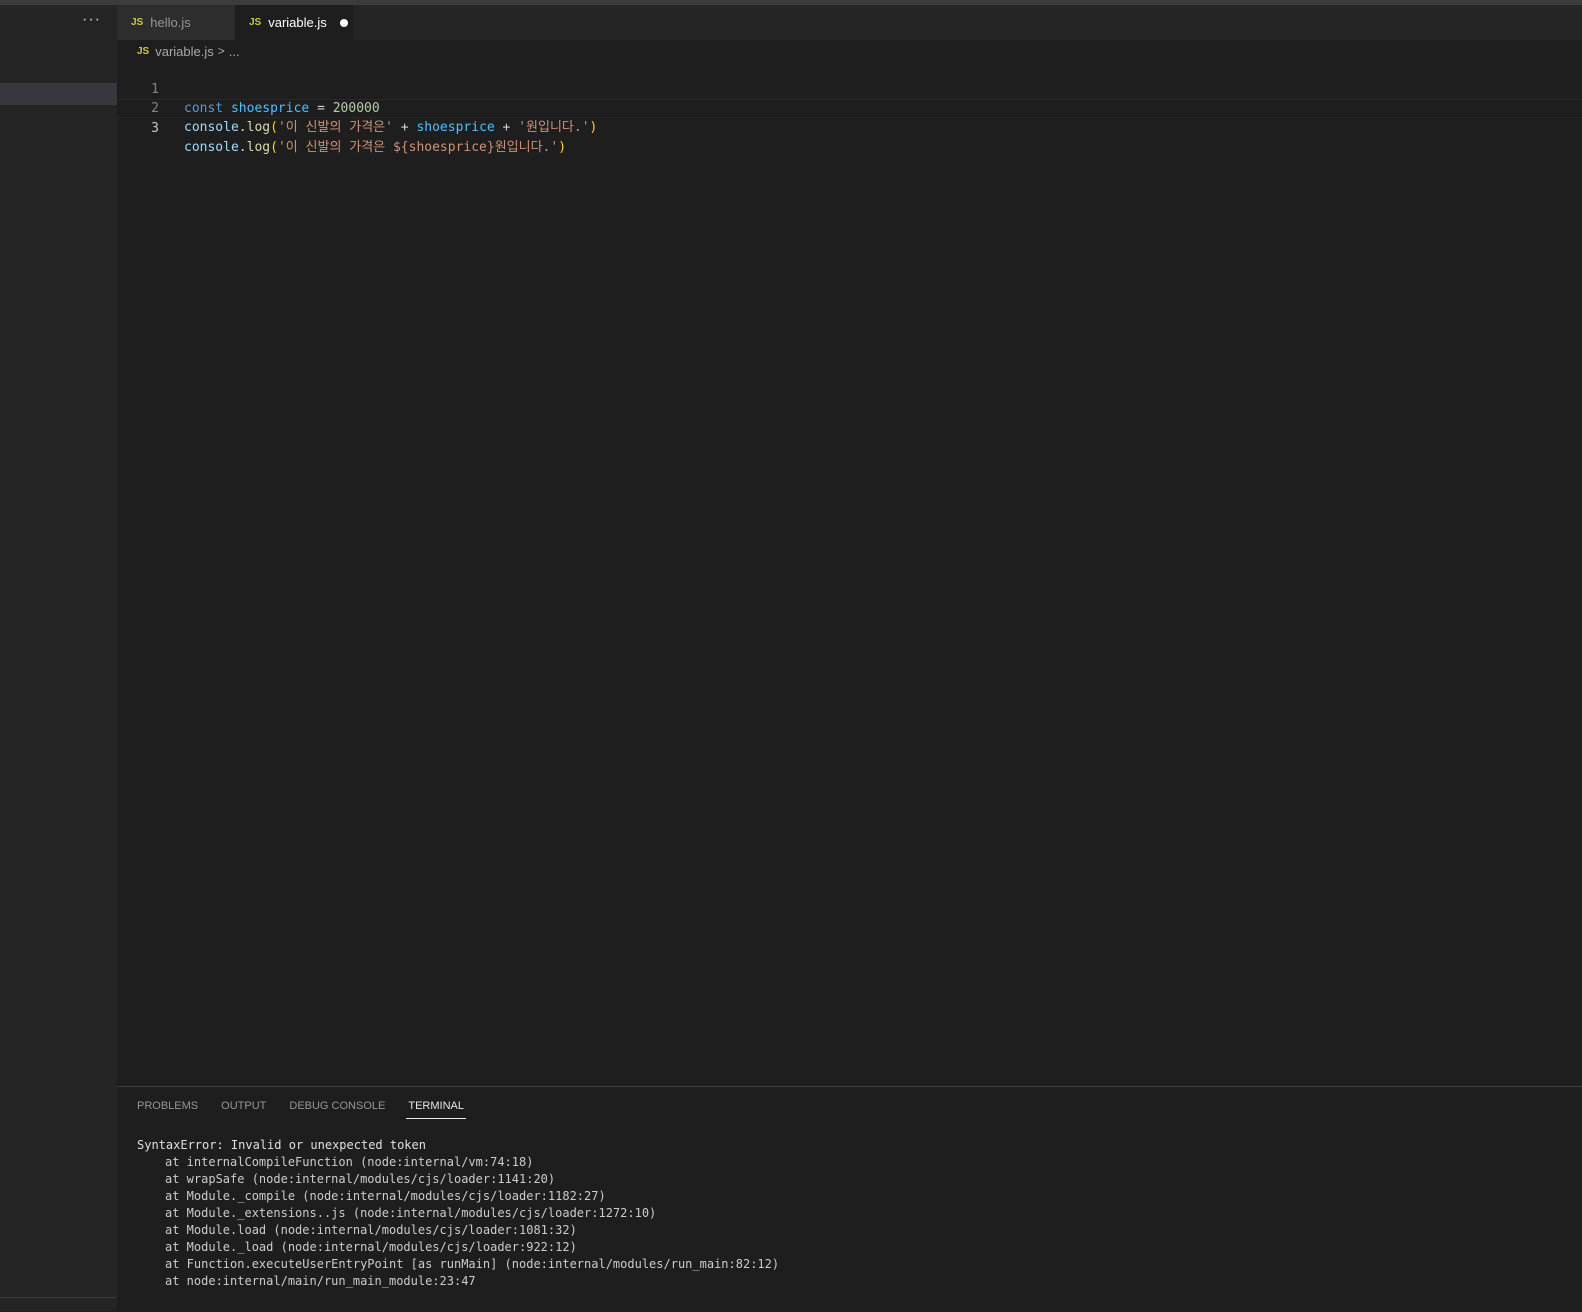 The image size is (1582, 1312). Describe the element at coordinates (58, 94) in the screenshot. I see `sidebar-selected-row` at that location.